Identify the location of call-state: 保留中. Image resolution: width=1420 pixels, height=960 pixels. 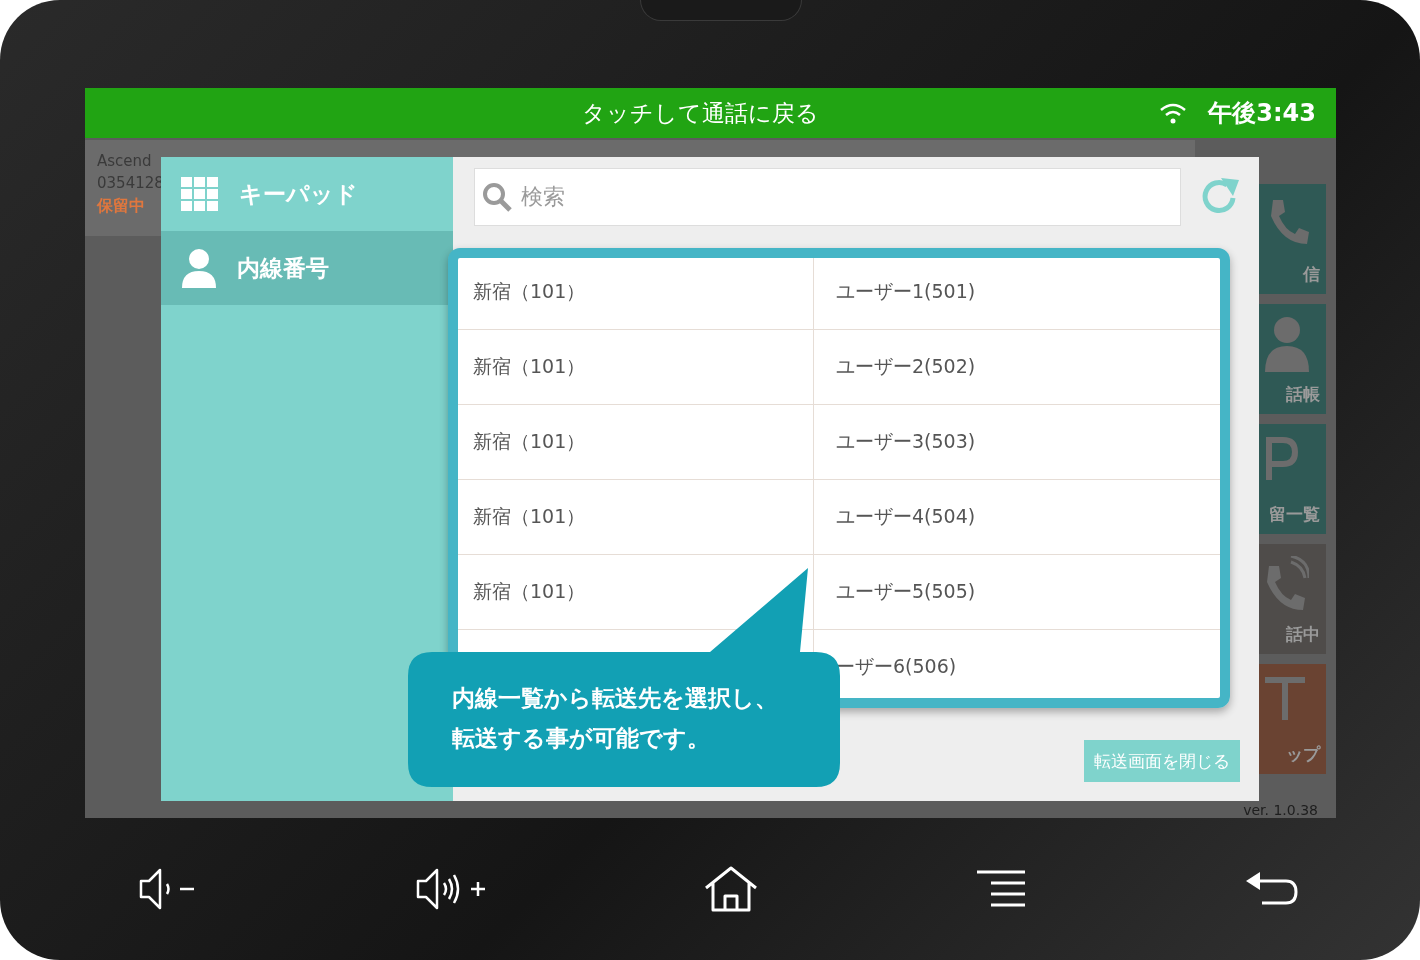
(121, 206).